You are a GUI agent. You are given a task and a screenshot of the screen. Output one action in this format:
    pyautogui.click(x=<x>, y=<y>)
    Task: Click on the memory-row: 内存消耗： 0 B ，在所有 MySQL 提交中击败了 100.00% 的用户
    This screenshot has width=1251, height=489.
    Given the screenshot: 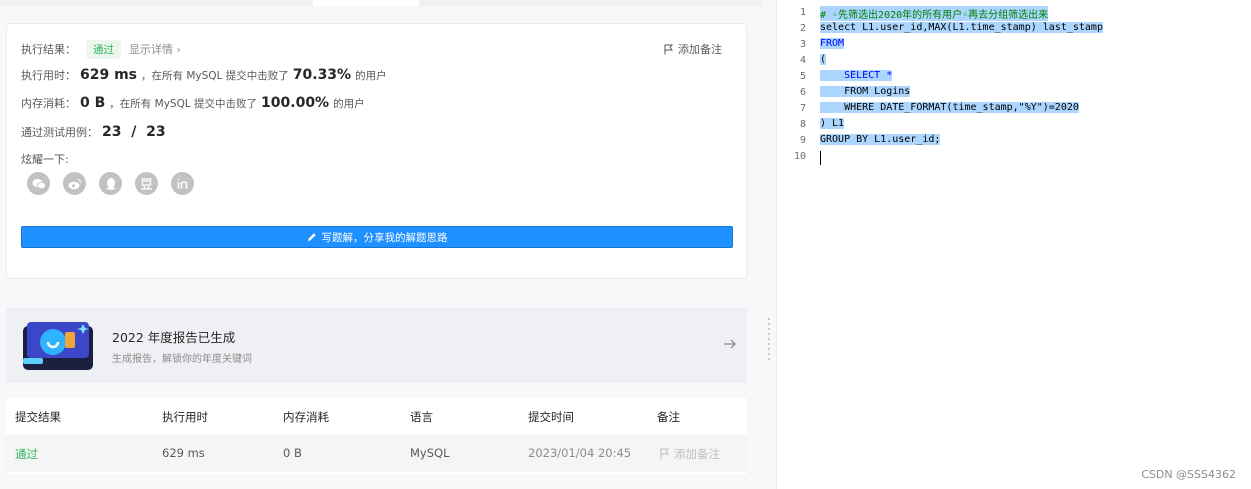 What is the action you would take?
    pyautogui.click(x=193, y=103)
    